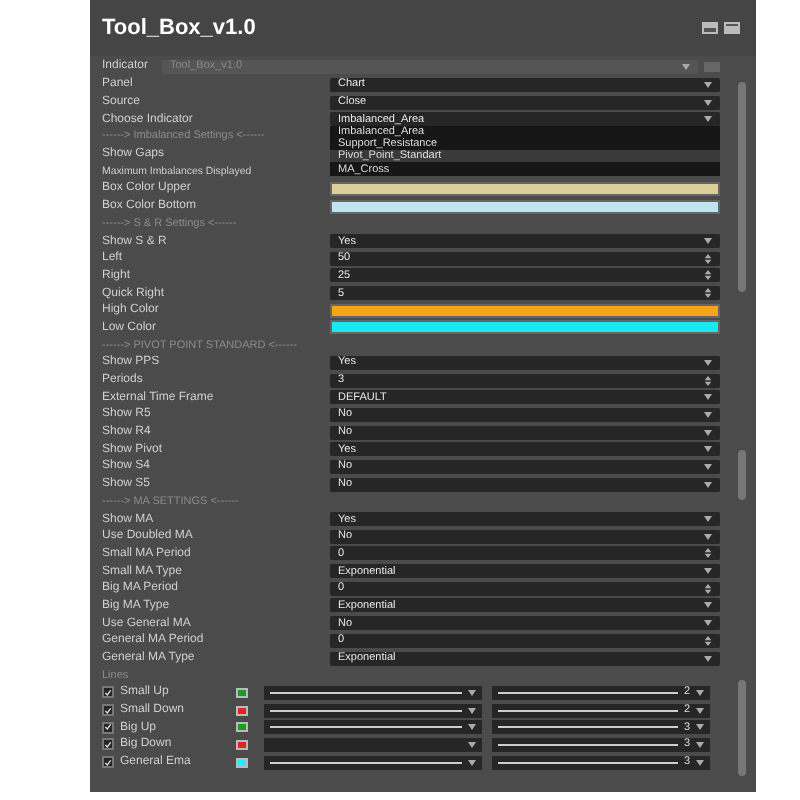  Describe the element at coordinates (732, 28) in the screenshot. I see `window-icon` at that location.